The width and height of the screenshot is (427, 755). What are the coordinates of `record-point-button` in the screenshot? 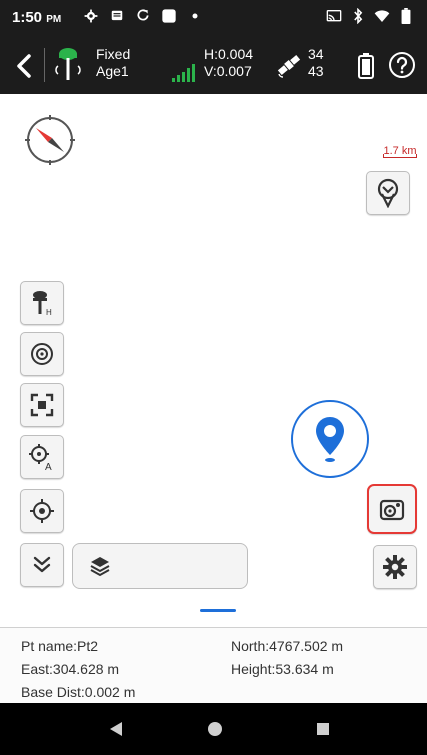 It's located at (42, 354).